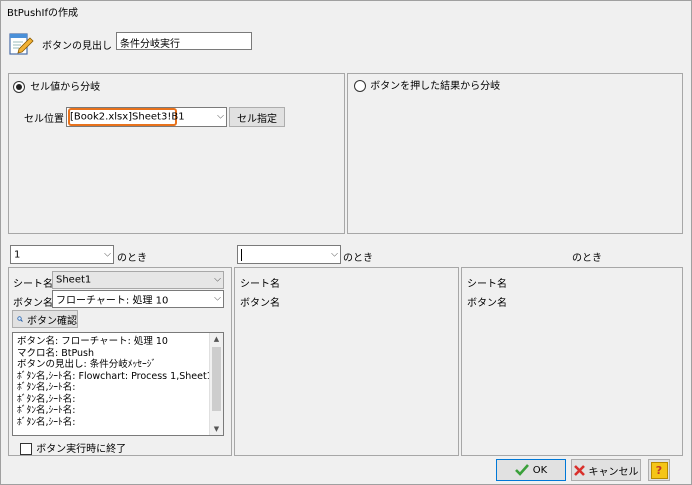  Describe the element at coordinates (150, 44) in the screenshot. I see `heading-input-value: 条件分岐実行` at that location.